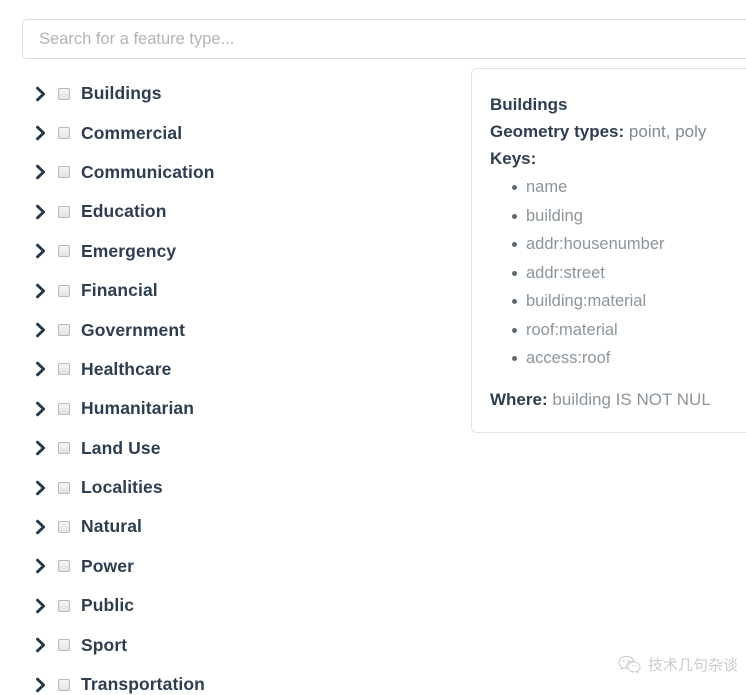 The width and height of the screenshot is (746, 695). Describe the element at coordinates (230, 93) in the screenshot. I see `tree-row: Buildings` at that location.